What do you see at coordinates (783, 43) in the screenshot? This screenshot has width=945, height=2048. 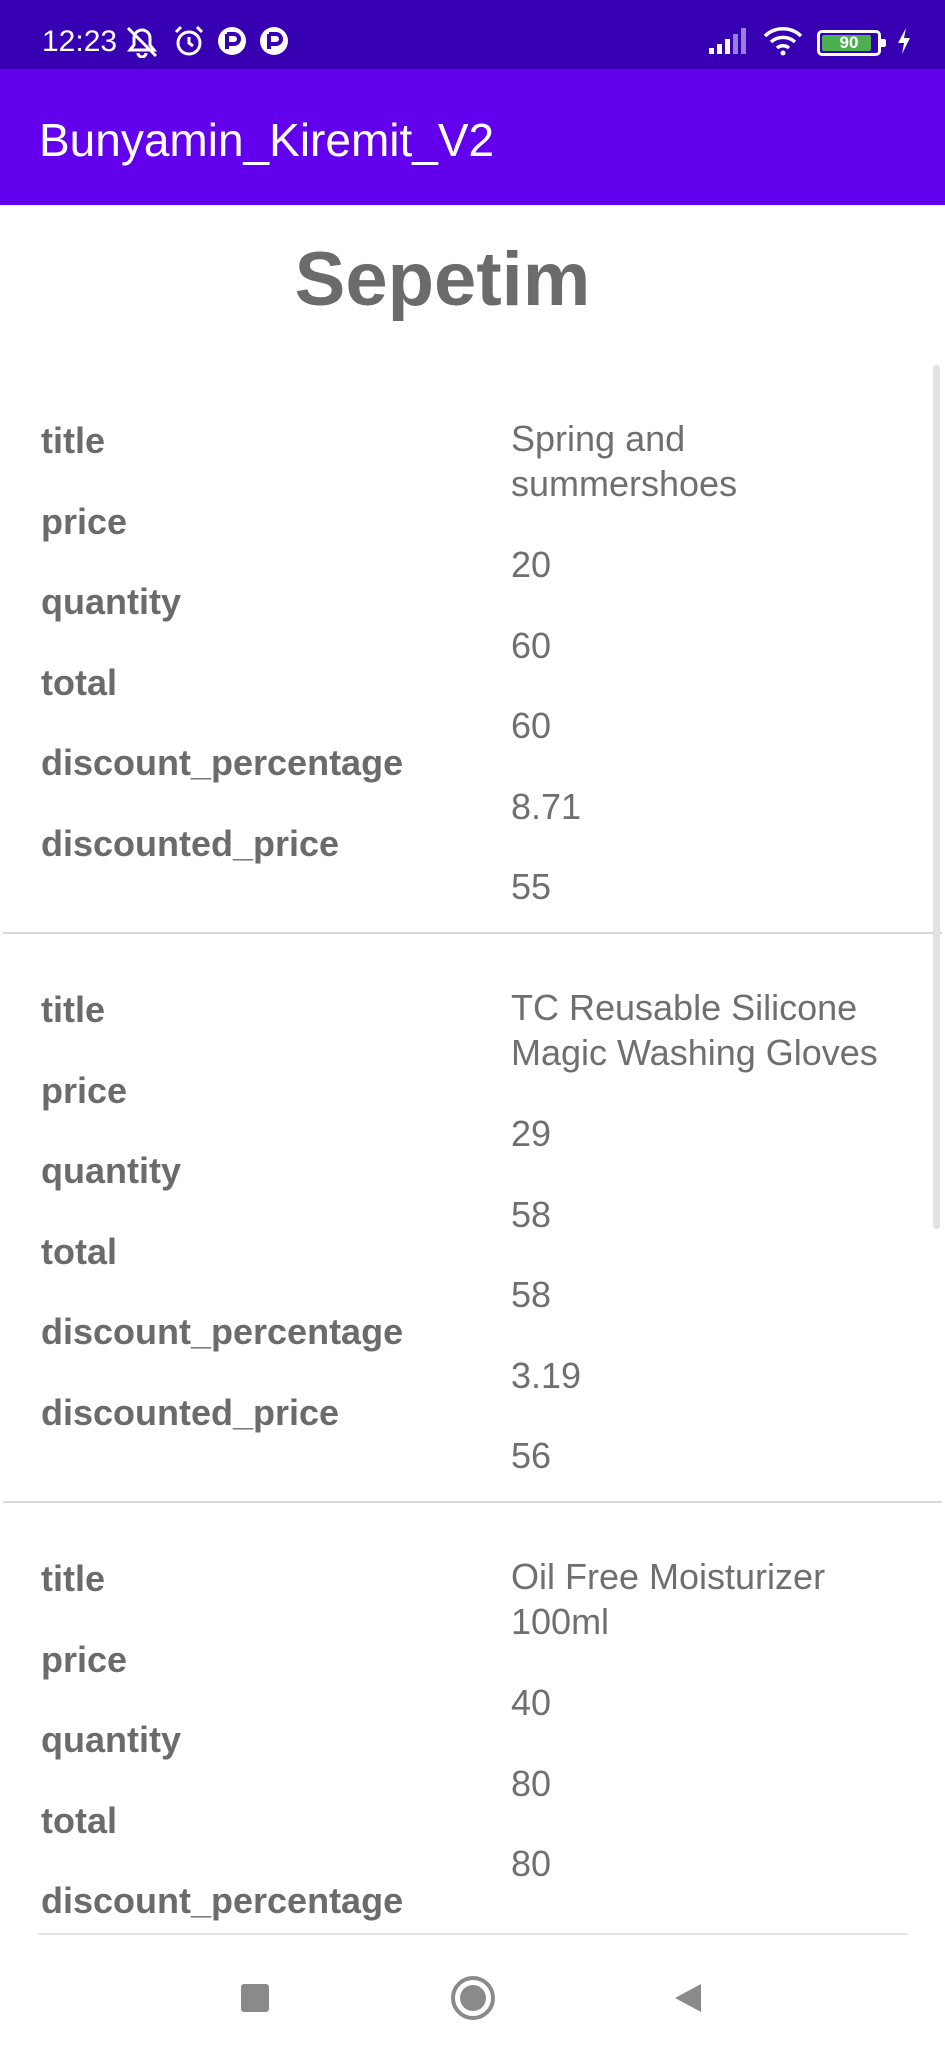 I see `wifi-icon` at bounding box center [783, 43].